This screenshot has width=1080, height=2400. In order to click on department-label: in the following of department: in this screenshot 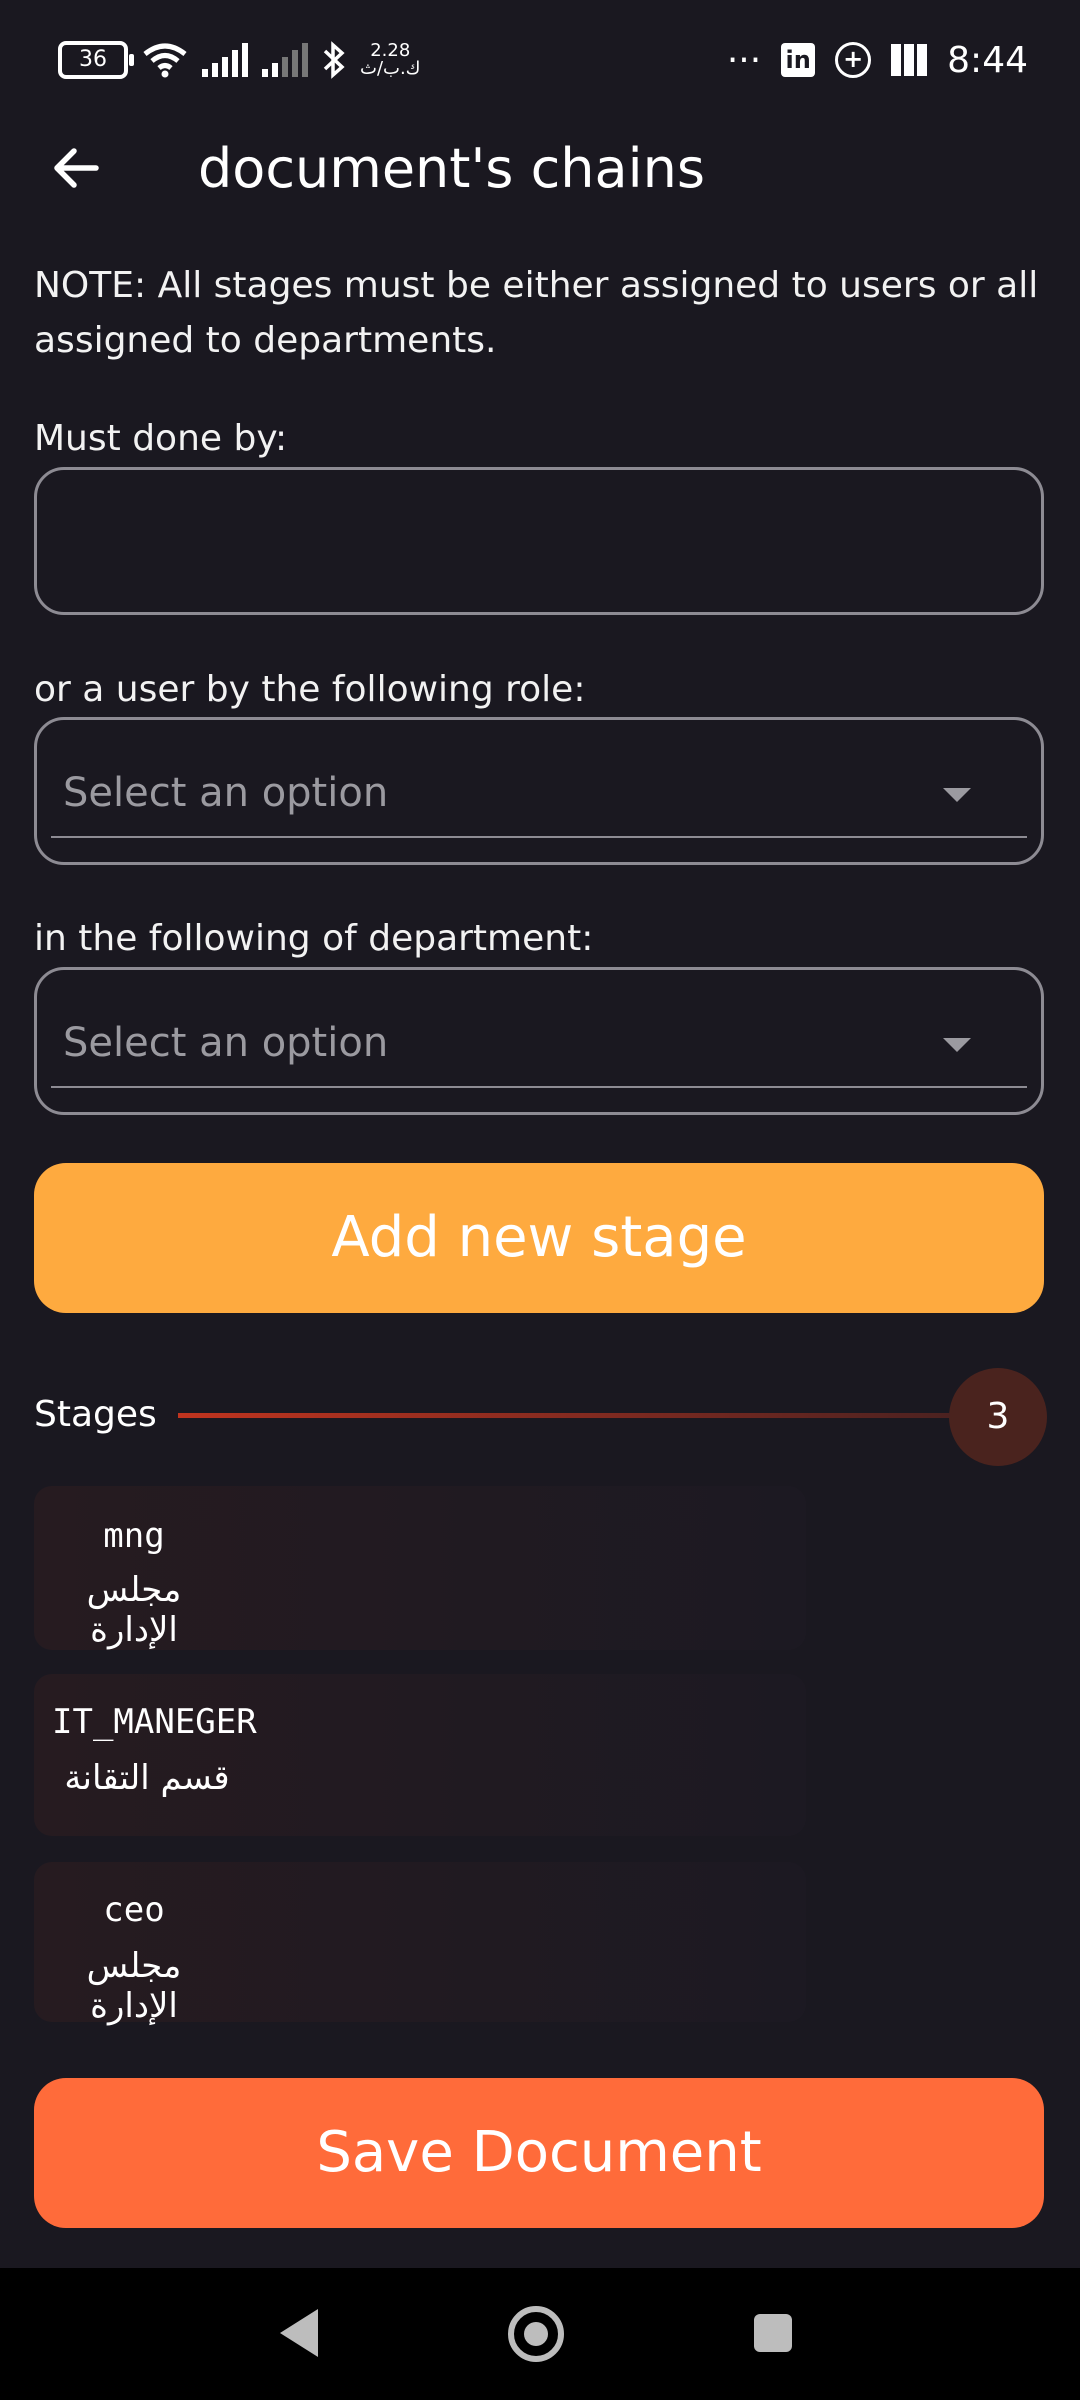, I will do `click(314, 938)`.